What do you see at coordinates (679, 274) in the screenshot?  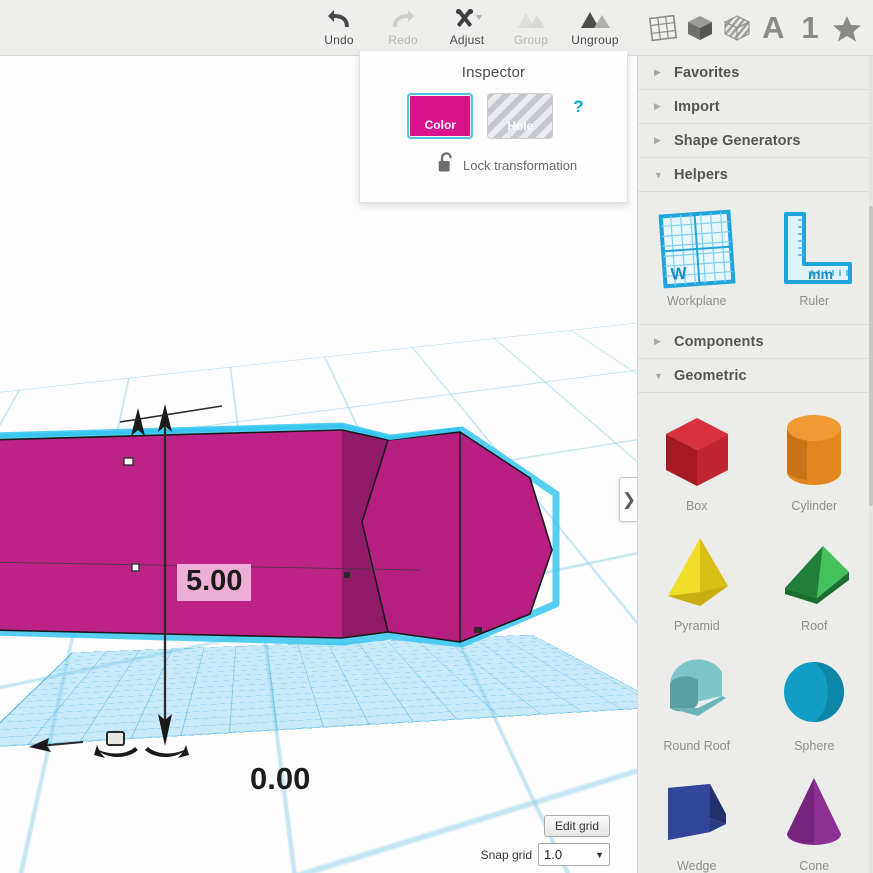 I see `svg-text: W` at bounding box center [679, 274].